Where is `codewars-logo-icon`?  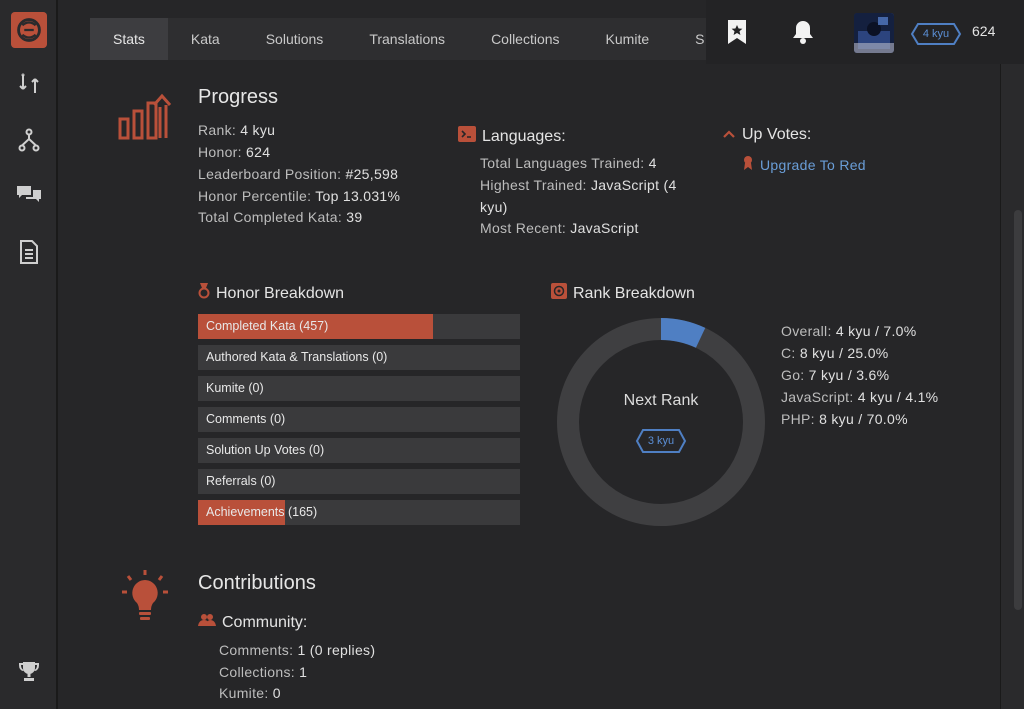 codewars-logo-icon is located at coordinates (29, 30).